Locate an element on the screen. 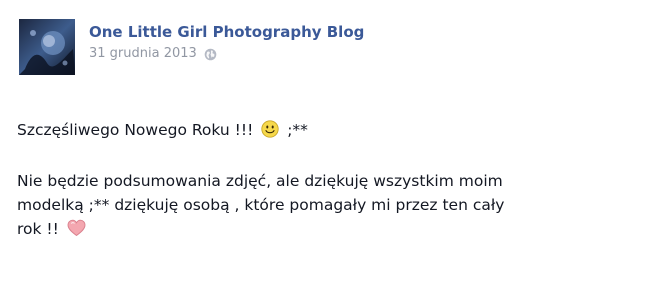  page-name-link: One Little Girl Photography Blog is located at coordinates (226, 32).